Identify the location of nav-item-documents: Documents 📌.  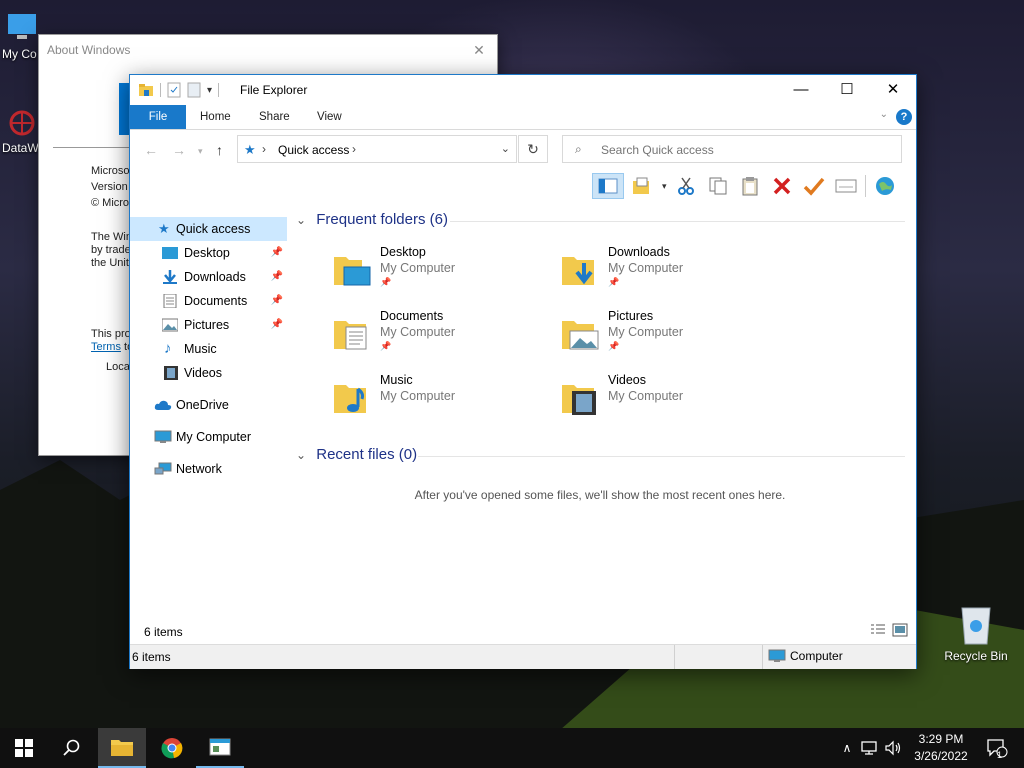
(208, 301).